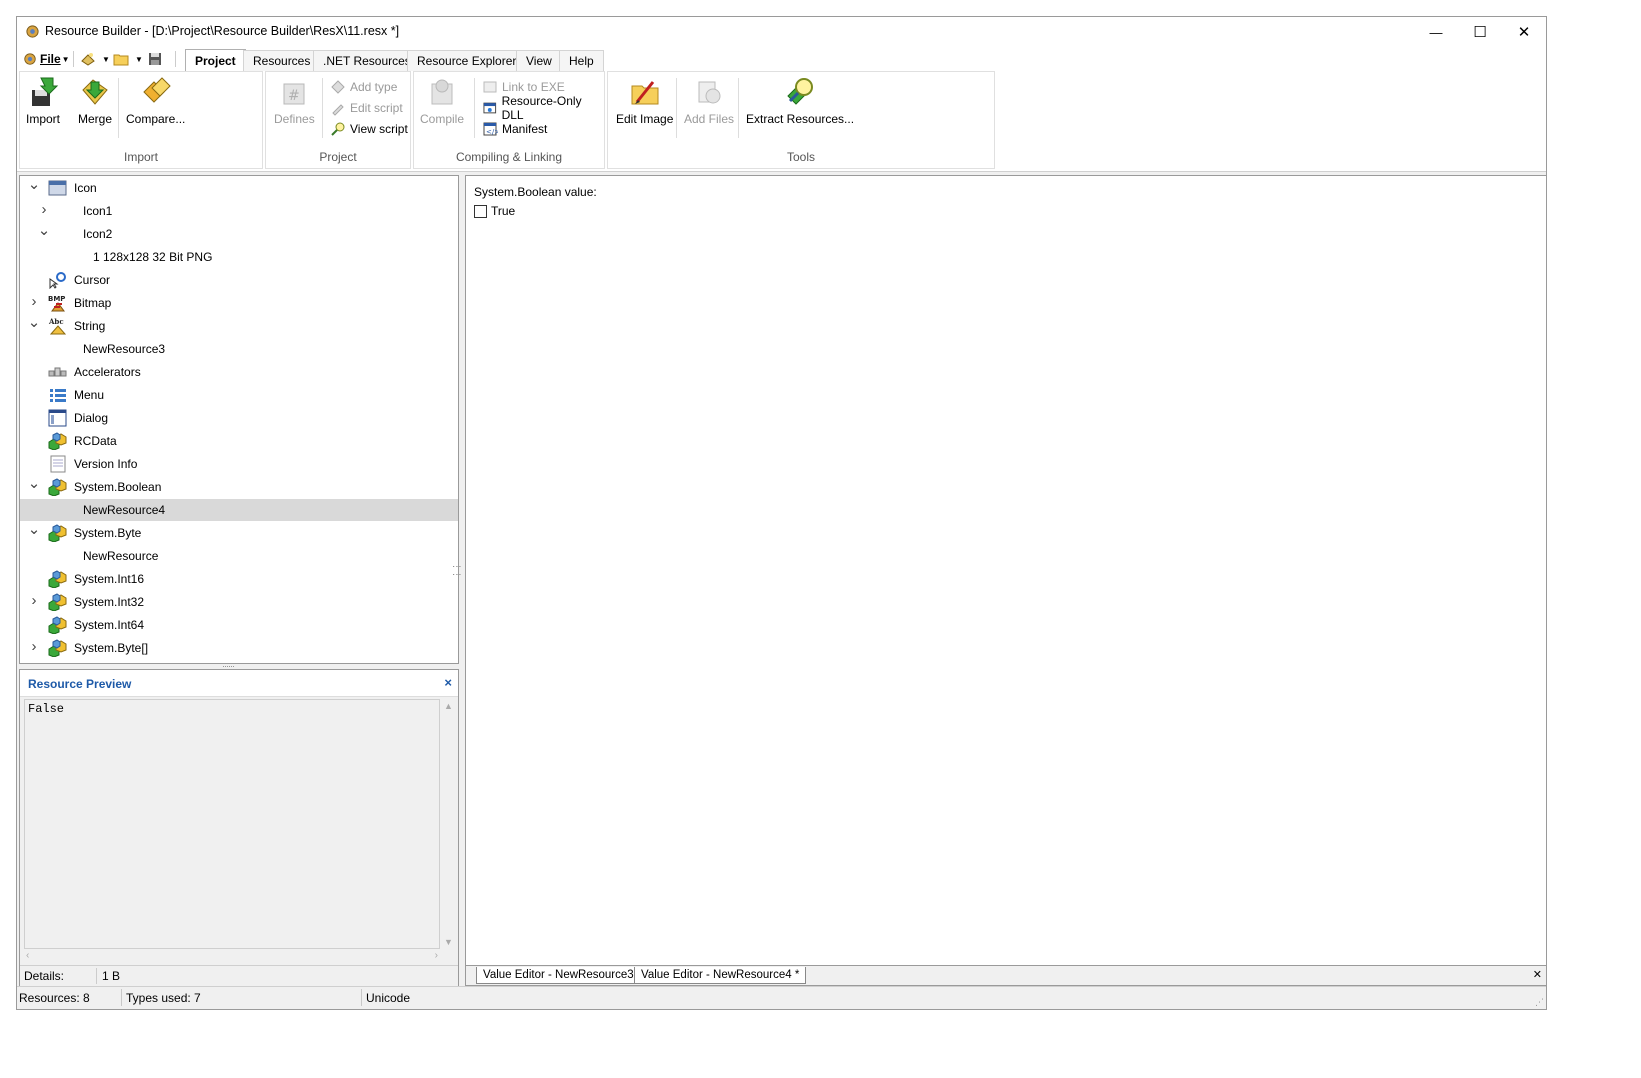 This screenshot has height=1078, width=1641. I want to click on open-button: ▼, so click(128, 59).